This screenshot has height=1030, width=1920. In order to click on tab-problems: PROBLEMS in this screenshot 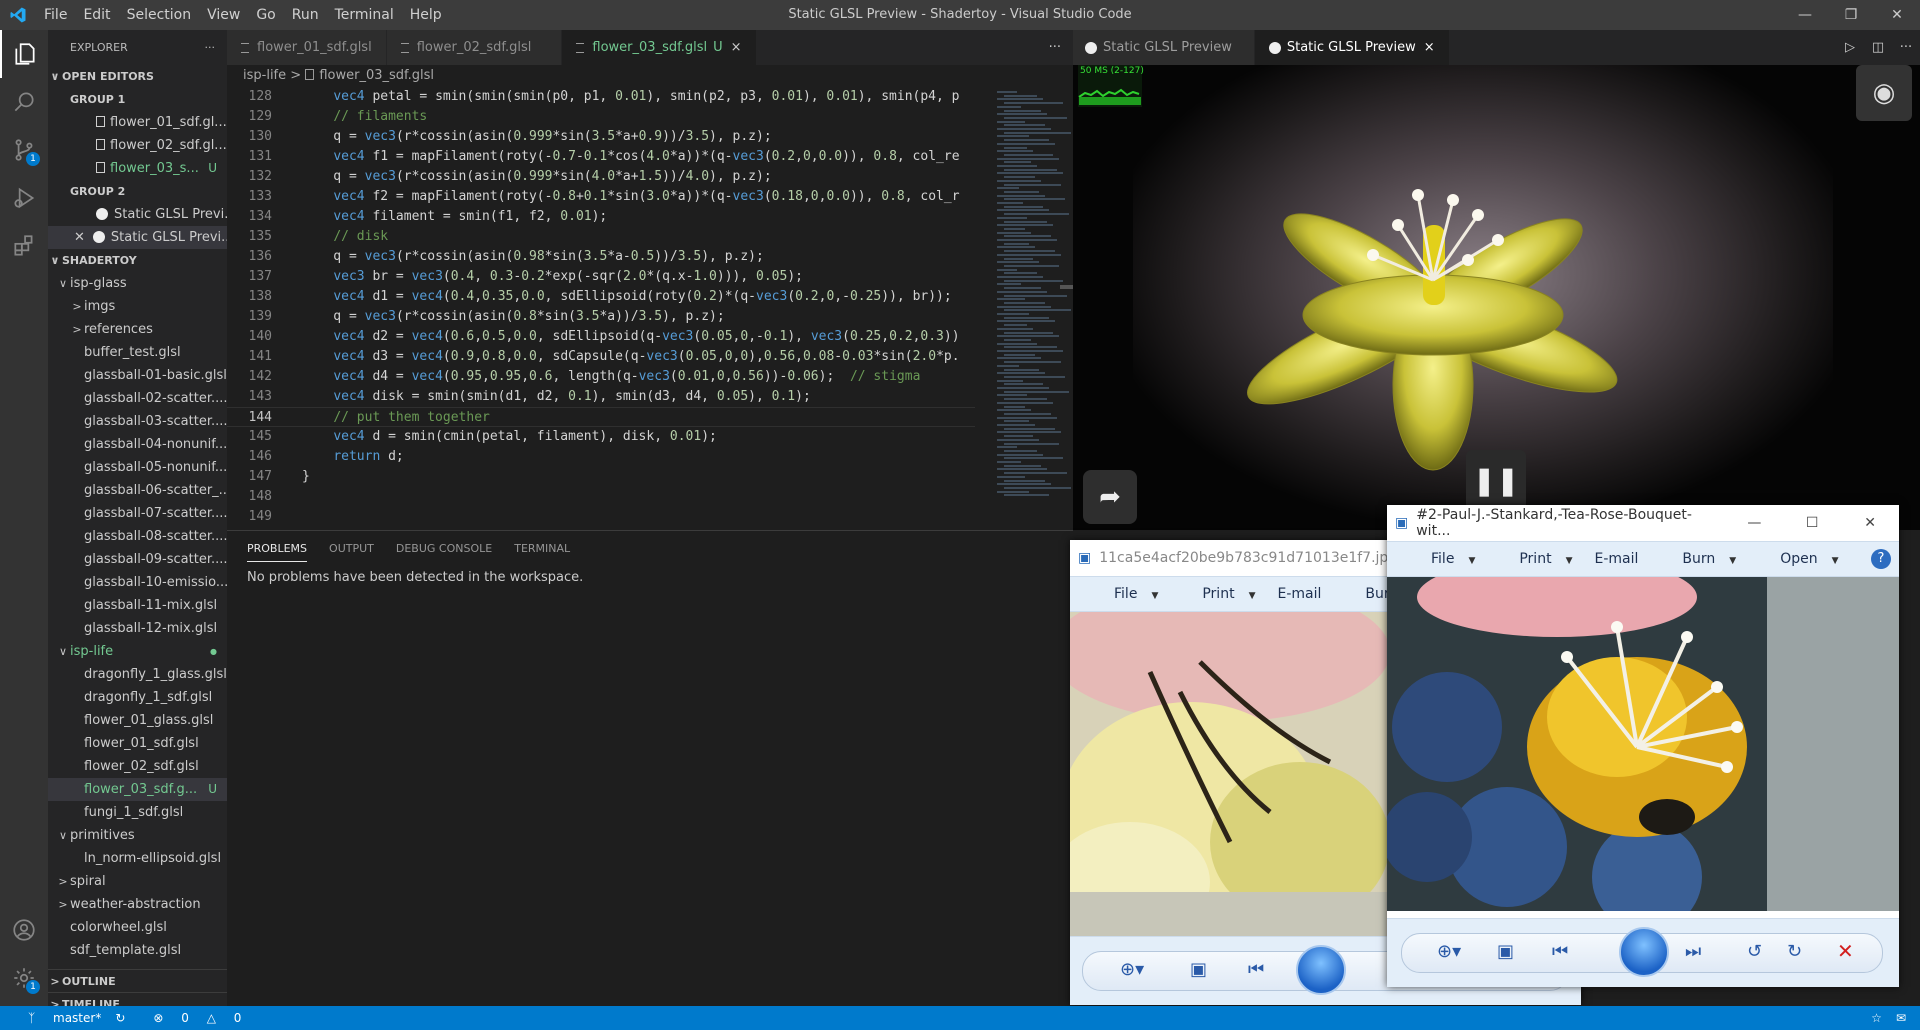, I will do `click(277, 549)`.